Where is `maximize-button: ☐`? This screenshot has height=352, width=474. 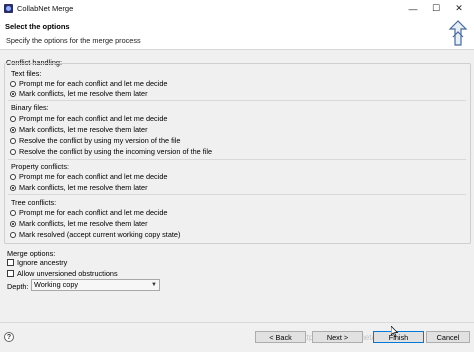
maximize-button: ☐ is located at coordinates (436, 8).